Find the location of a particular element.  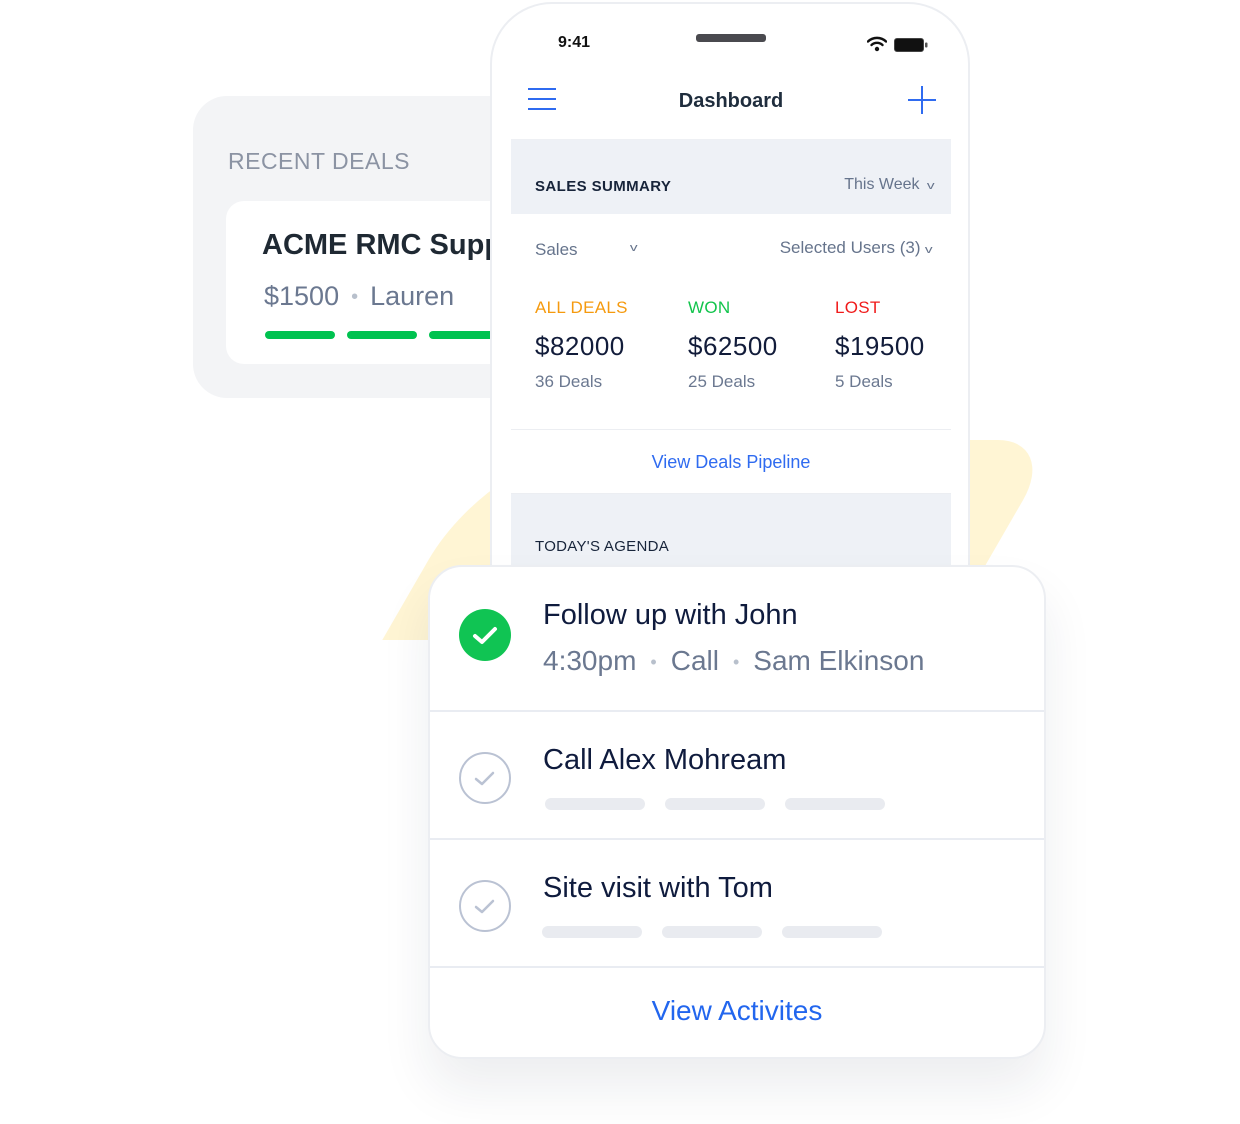

check-complete-icon is located at coordinates (485, 635).